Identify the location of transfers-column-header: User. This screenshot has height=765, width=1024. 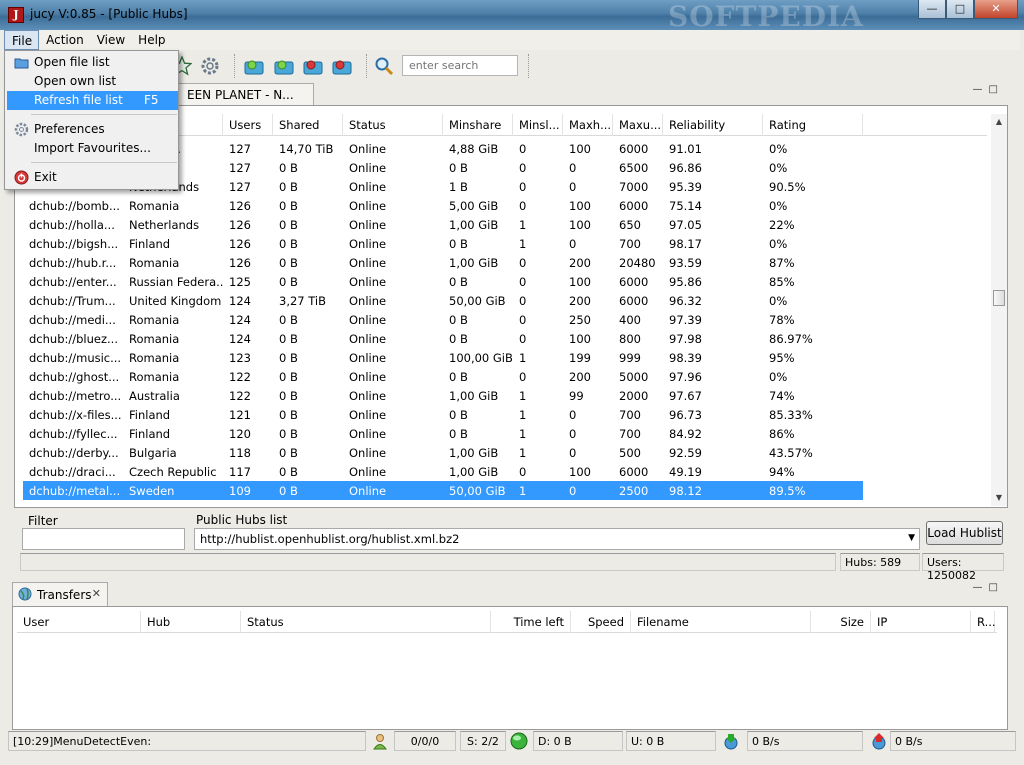
(79, 622).